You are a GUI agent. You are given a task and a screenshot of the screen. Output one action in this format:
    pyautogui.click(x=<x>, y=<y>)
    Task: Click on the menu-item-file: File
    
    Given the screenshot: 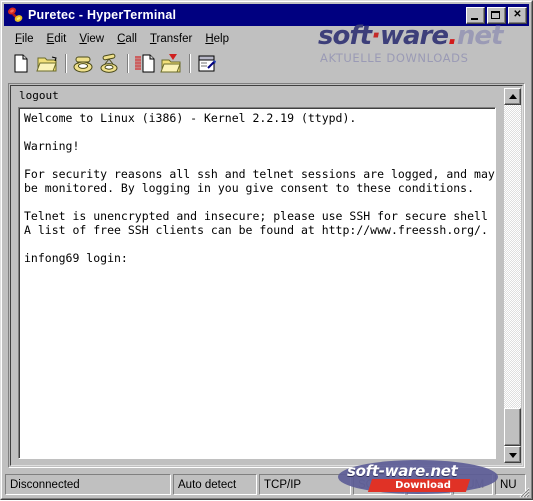 What is the action you would take?
    pyautogui.click(x=25, y=39)
    